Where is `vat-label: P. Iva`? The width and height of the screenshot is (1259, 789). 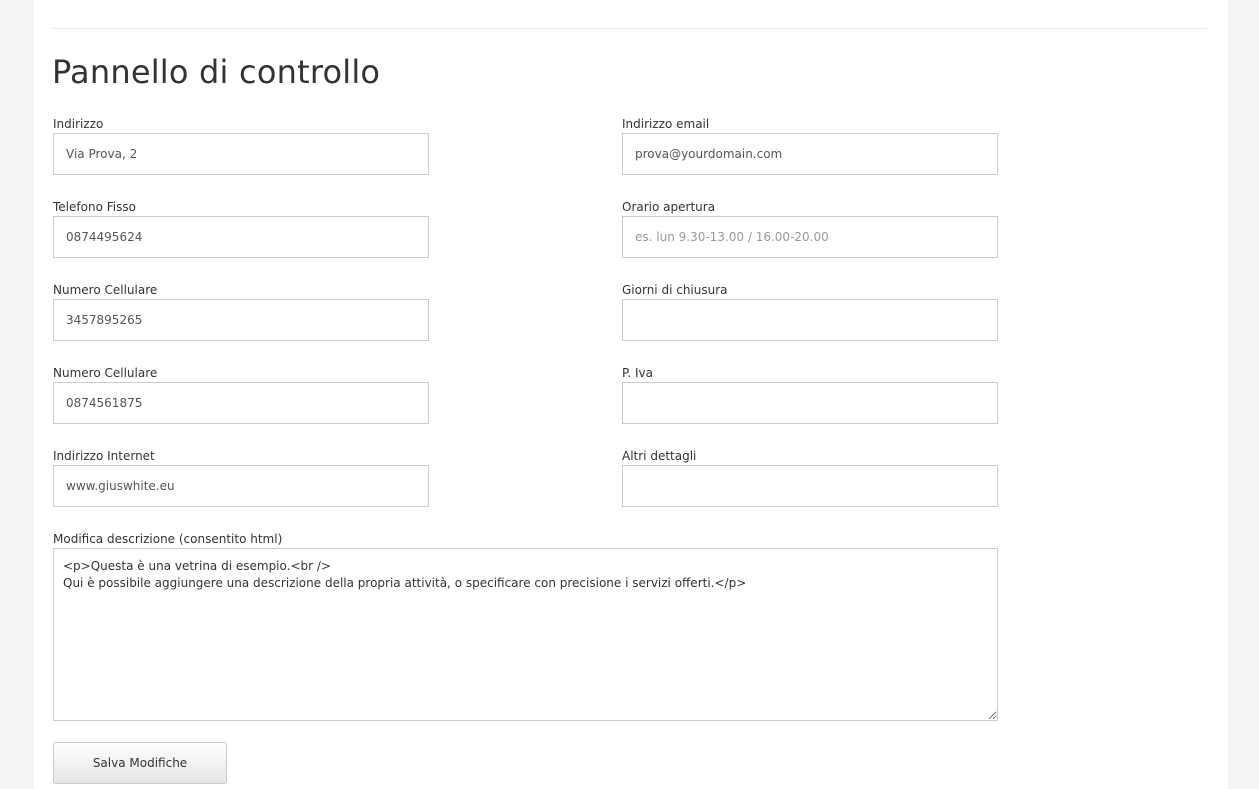
vat-label: P. Iva is located at coordinates (637, 373).